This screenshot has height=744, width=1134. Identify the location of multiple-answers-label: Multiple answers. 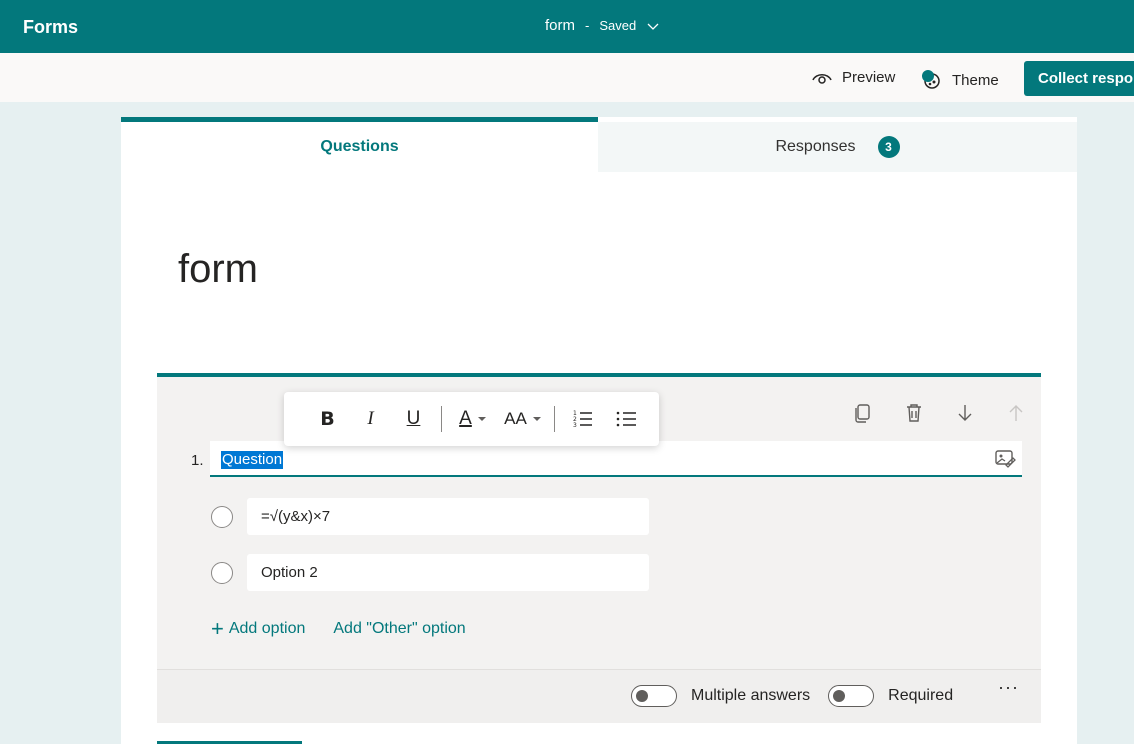
(751, 695).